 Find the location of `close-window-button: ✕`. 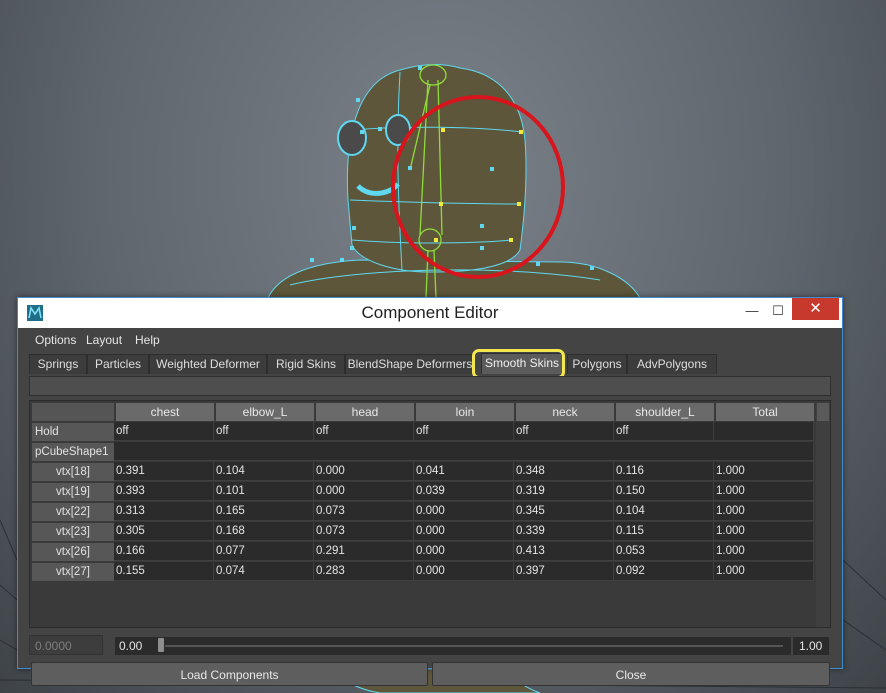

close-window-button: ✕ is located at coordinates (815, 309).